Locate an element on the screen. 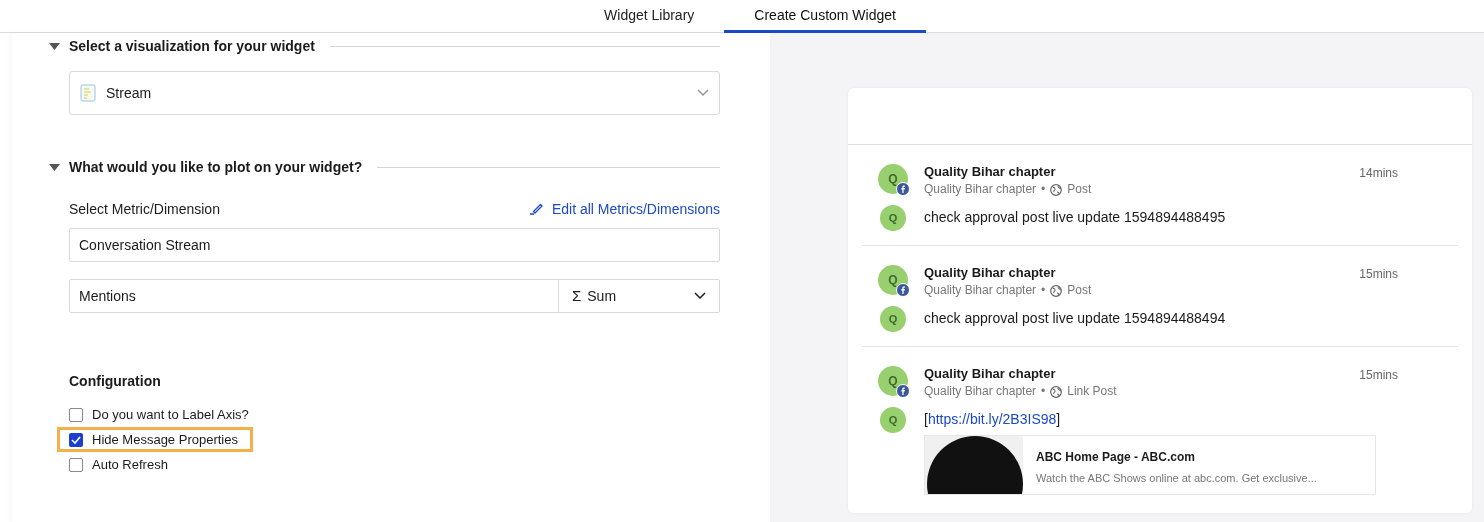 This screenshot has height=522, width=1484. checkbox-option: Do you want to Label Axis? is located at coordinates (159, 414).